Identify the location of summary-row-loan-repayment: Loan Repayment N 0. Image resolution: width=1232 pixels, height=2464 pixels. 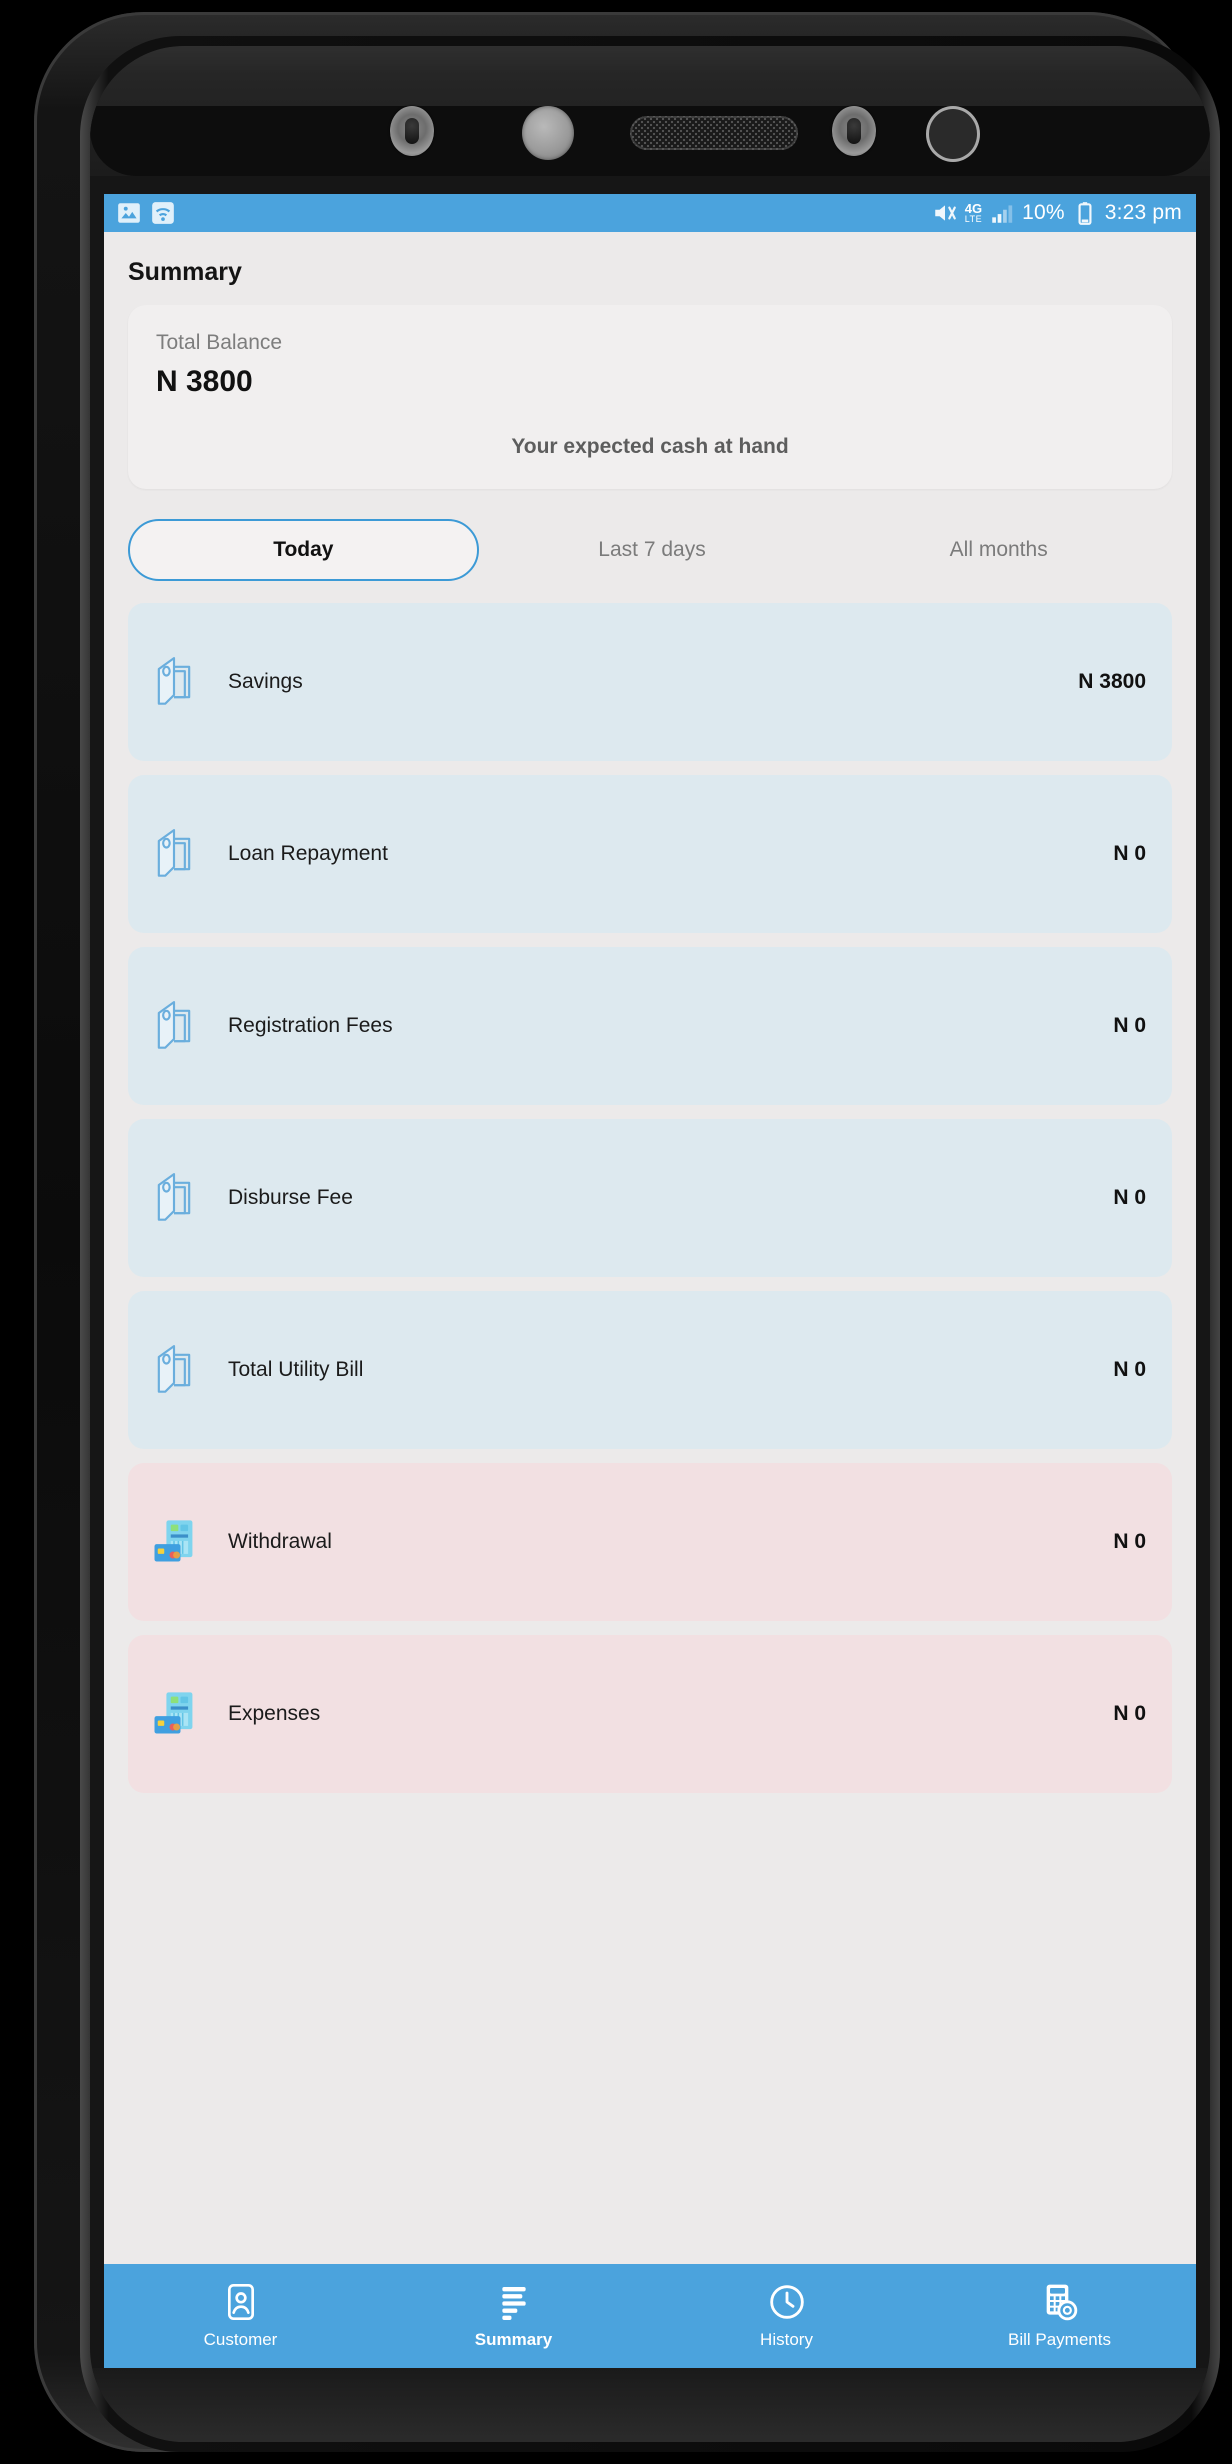
(650, 854).